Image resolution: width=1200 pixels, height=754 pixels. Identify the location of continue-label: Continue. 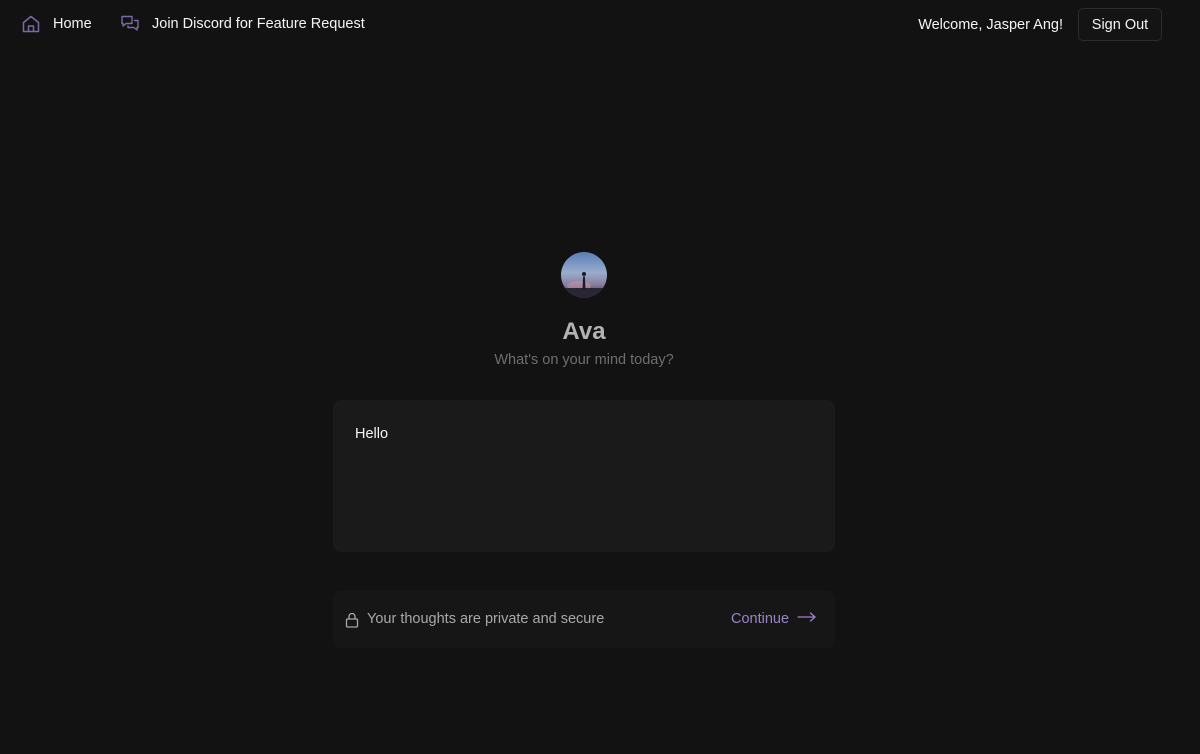
(760, 619).